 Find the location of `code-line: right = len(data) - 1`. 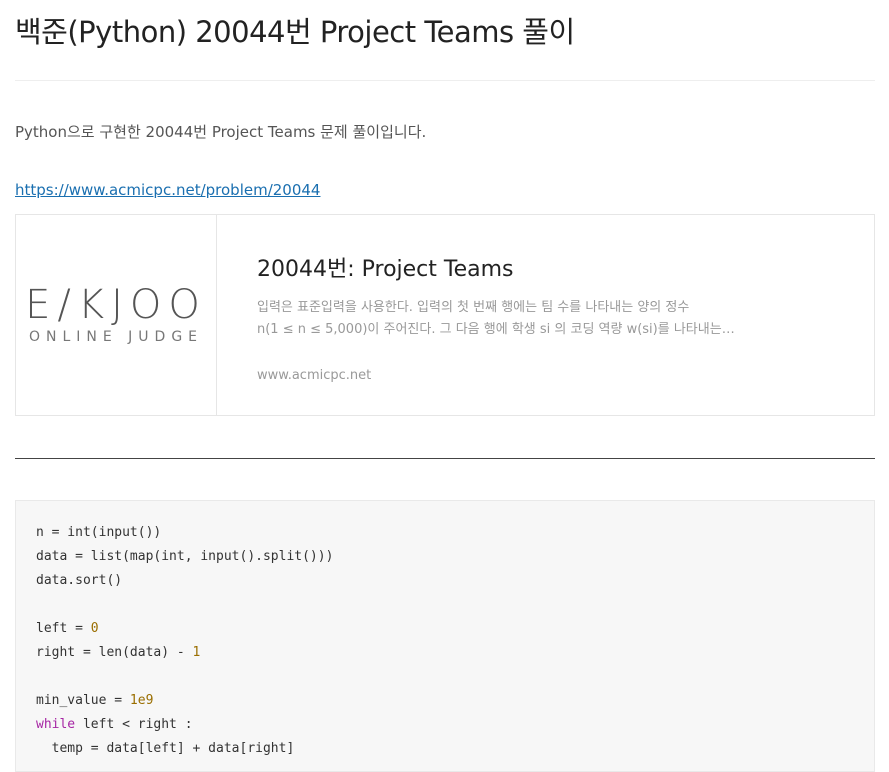

code-line: right = len(data) - 1 is located at coordinates (118, 652).